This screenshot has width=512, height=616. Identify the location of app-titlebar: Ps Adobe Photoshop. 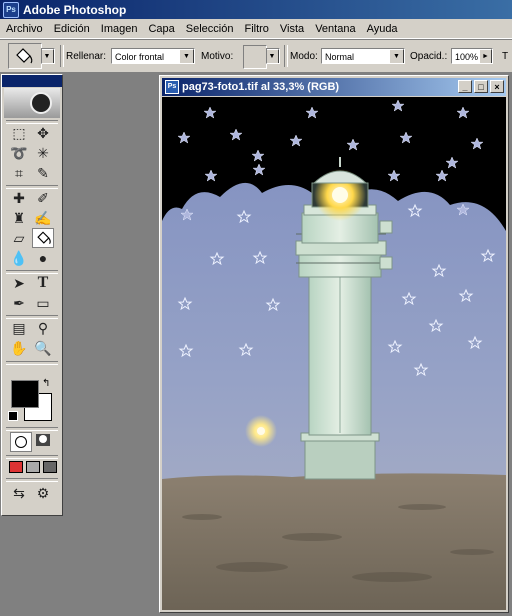
(256, 9).